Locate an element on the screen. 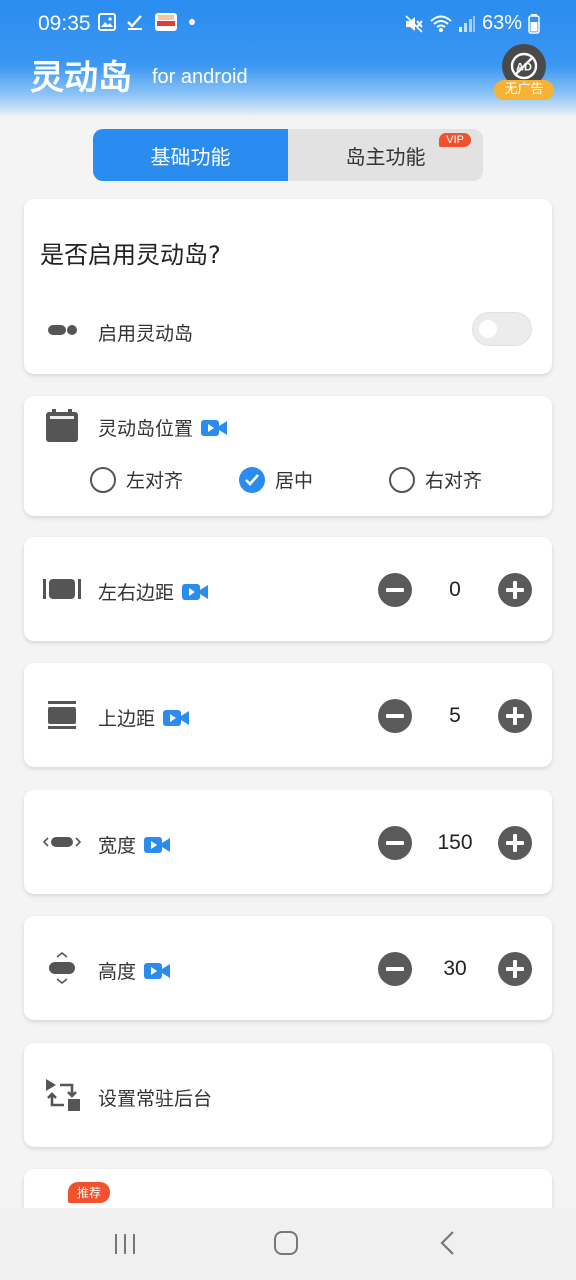  position-options: 左对齐 居中 右对齐 is located at coordinates (288, 481).